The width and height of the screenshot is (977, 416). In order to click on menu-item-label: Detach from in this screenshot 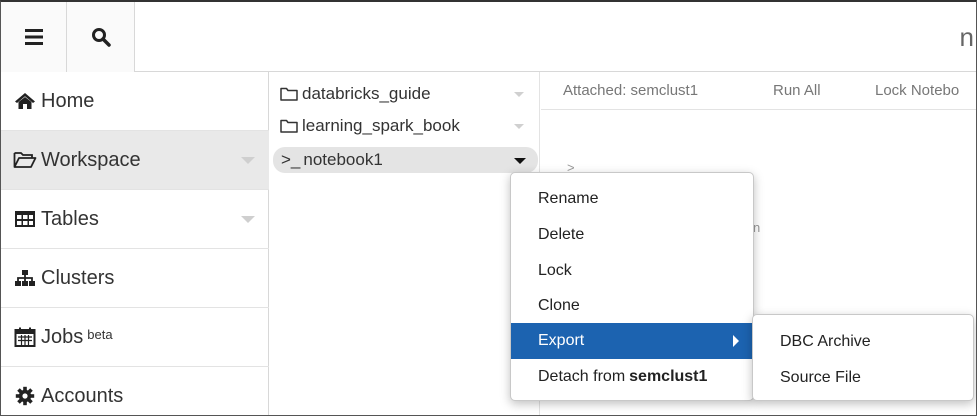, I will do `click(582, 376)`.